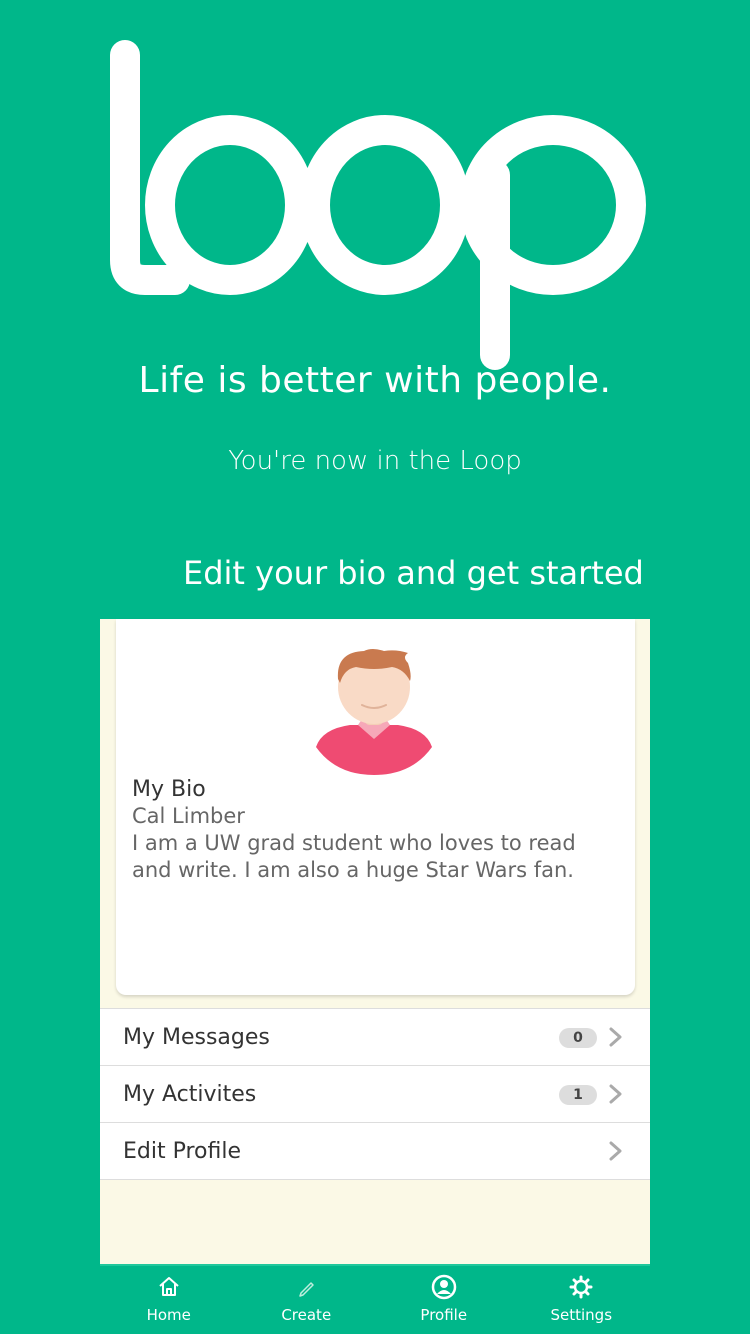 This screenshot has width=750, height=1334. Describe the element at coordinates (375, 461) in the screenshot. I see `subtagline: You're now in the Loop` at that location.